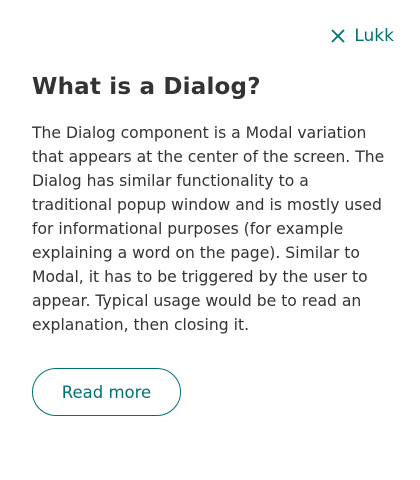 This screenshot has height=480, width=420. I want to click on read-more-button: Read more, so click(106, 392).